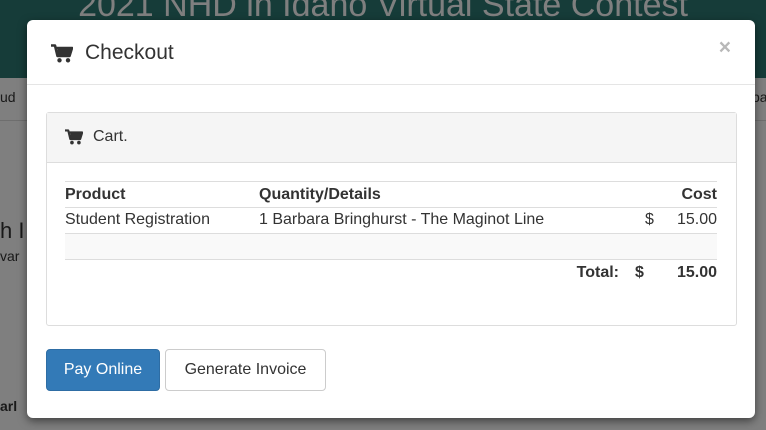  I want to click on total-row: Total: $ 15.00, so click(391, 273).